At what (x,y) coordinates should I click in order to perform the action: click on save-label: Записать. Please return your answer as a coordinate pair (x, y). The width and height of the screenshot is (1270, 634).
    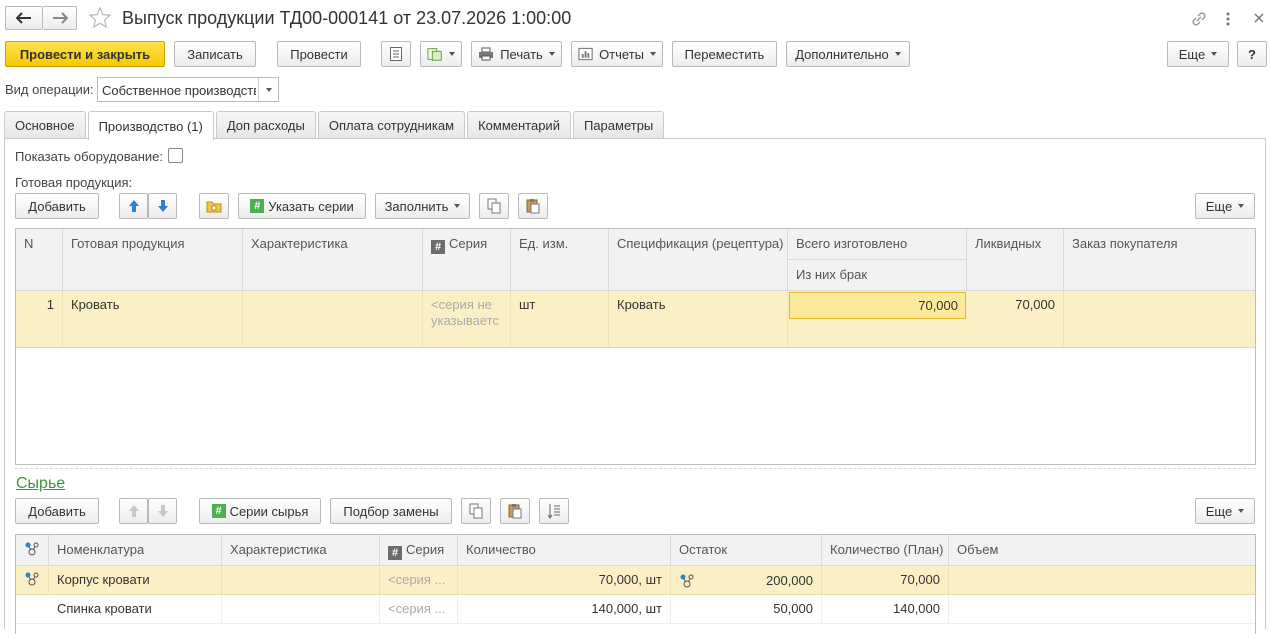
    Looking at the image, I should click on (215, 54).